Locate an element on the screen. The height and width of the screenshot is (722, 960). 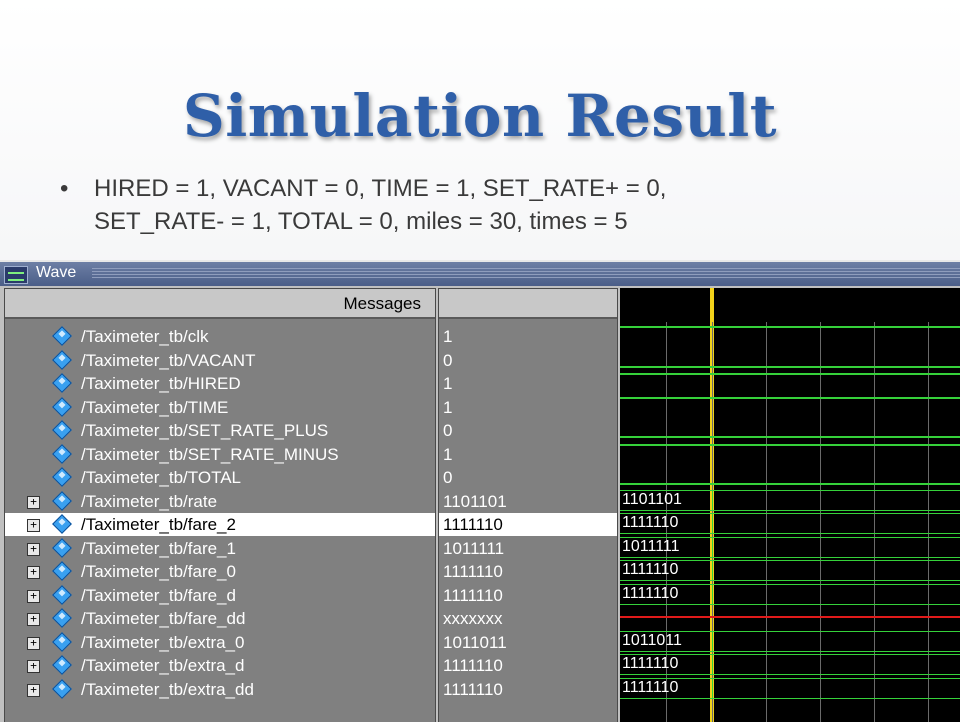
unknown-trace is located at coordinates (790, 617).